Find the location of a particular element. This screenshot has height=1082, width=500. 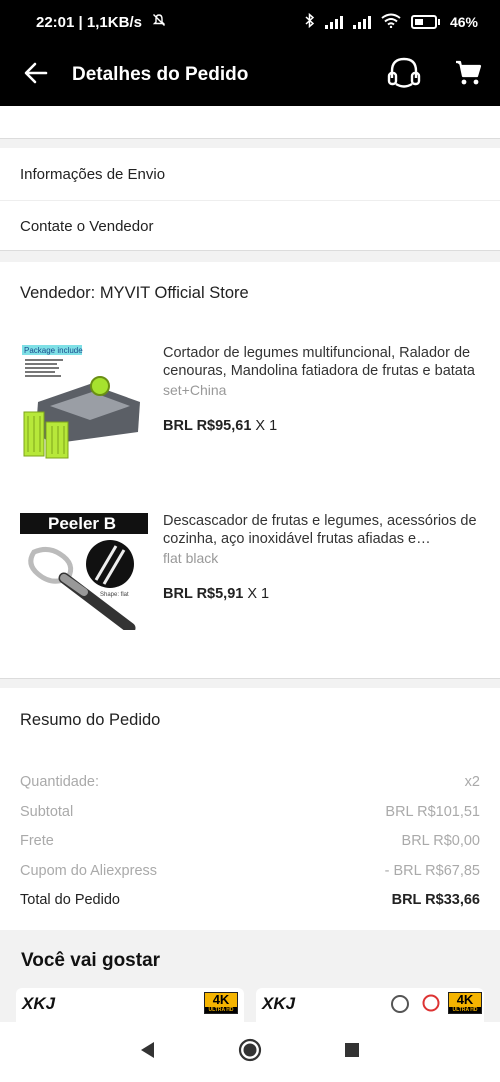

status-right: 46% is located at coordinates (391, 21).